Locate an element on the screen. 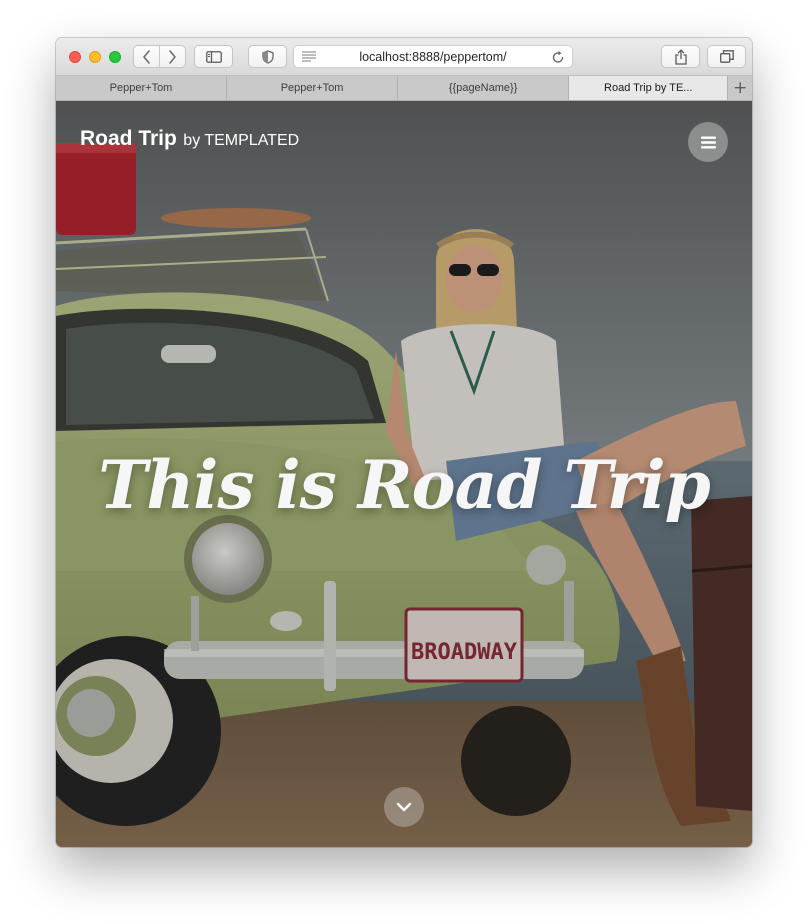 This screenshot has width=808, height=922. hero-headline: This is Road Trip is located at coordinates (404, 485).